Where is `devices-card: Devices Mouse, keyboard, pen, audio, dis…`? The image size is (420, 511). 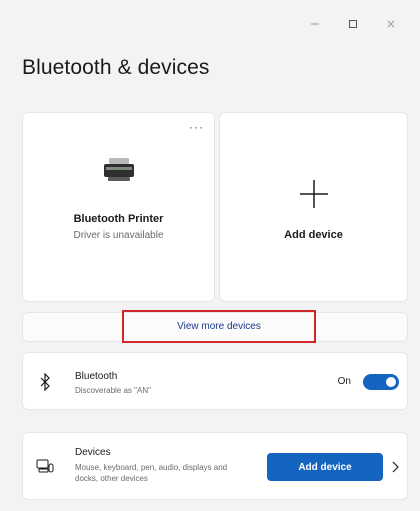
devices-card: Devices Mouse, keyboard, pen, audio, dis… is located at coordinates (215, 466).